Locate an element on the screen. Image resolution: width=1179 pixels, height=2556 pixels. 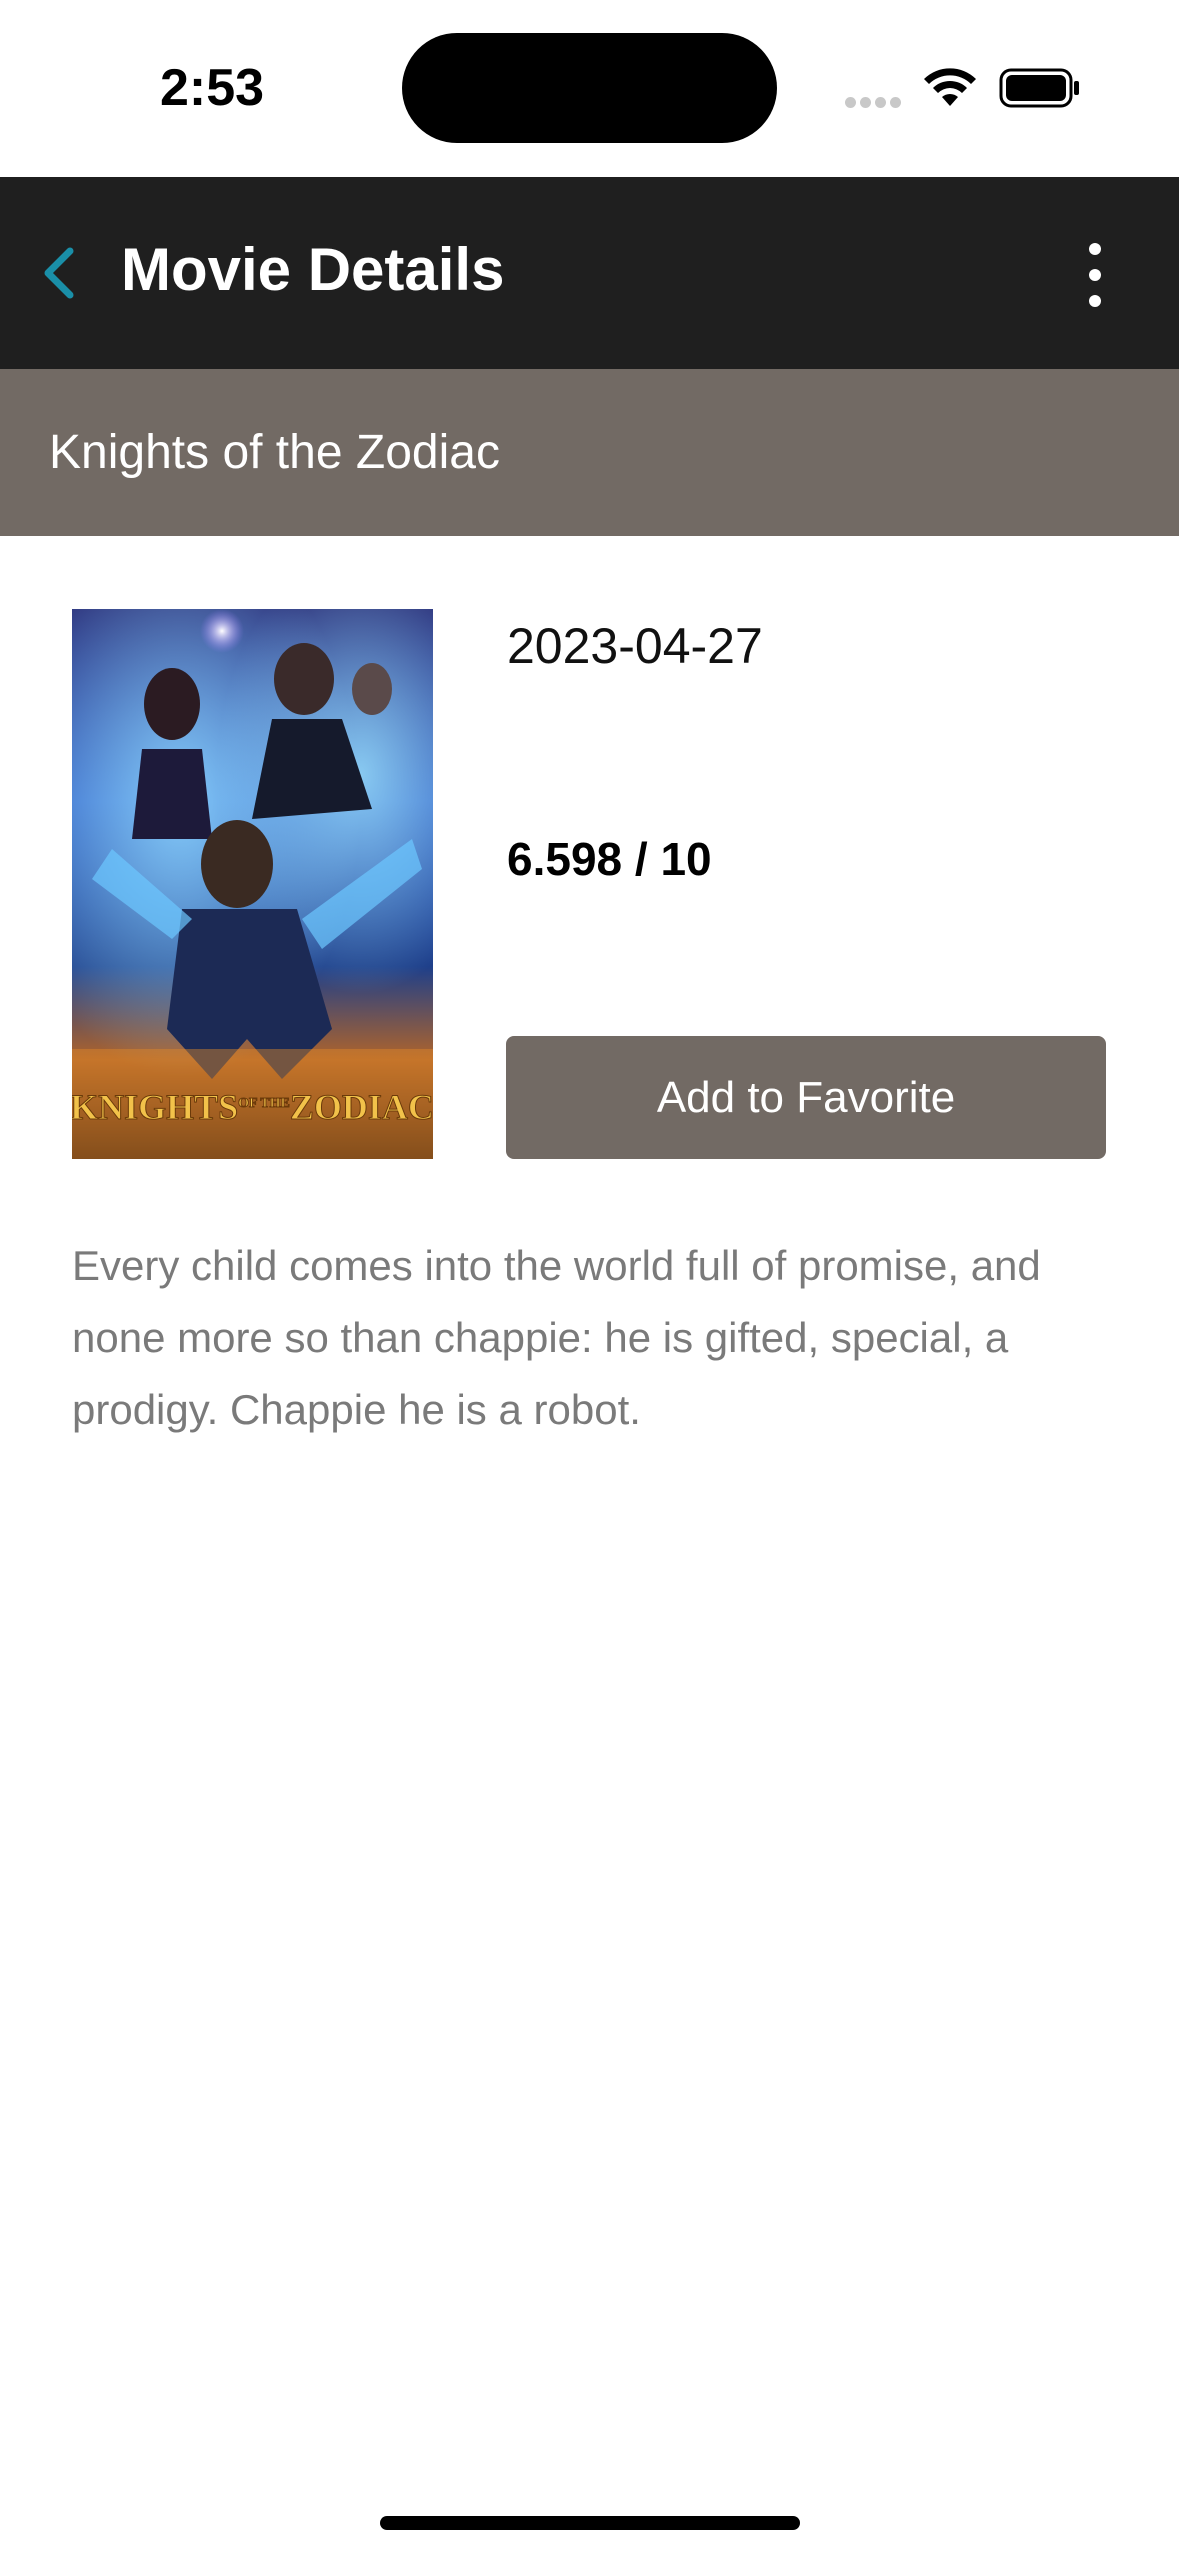
movie-poster: KNIGHTSOF THEZODIAC is located at coordinates (252, 884).